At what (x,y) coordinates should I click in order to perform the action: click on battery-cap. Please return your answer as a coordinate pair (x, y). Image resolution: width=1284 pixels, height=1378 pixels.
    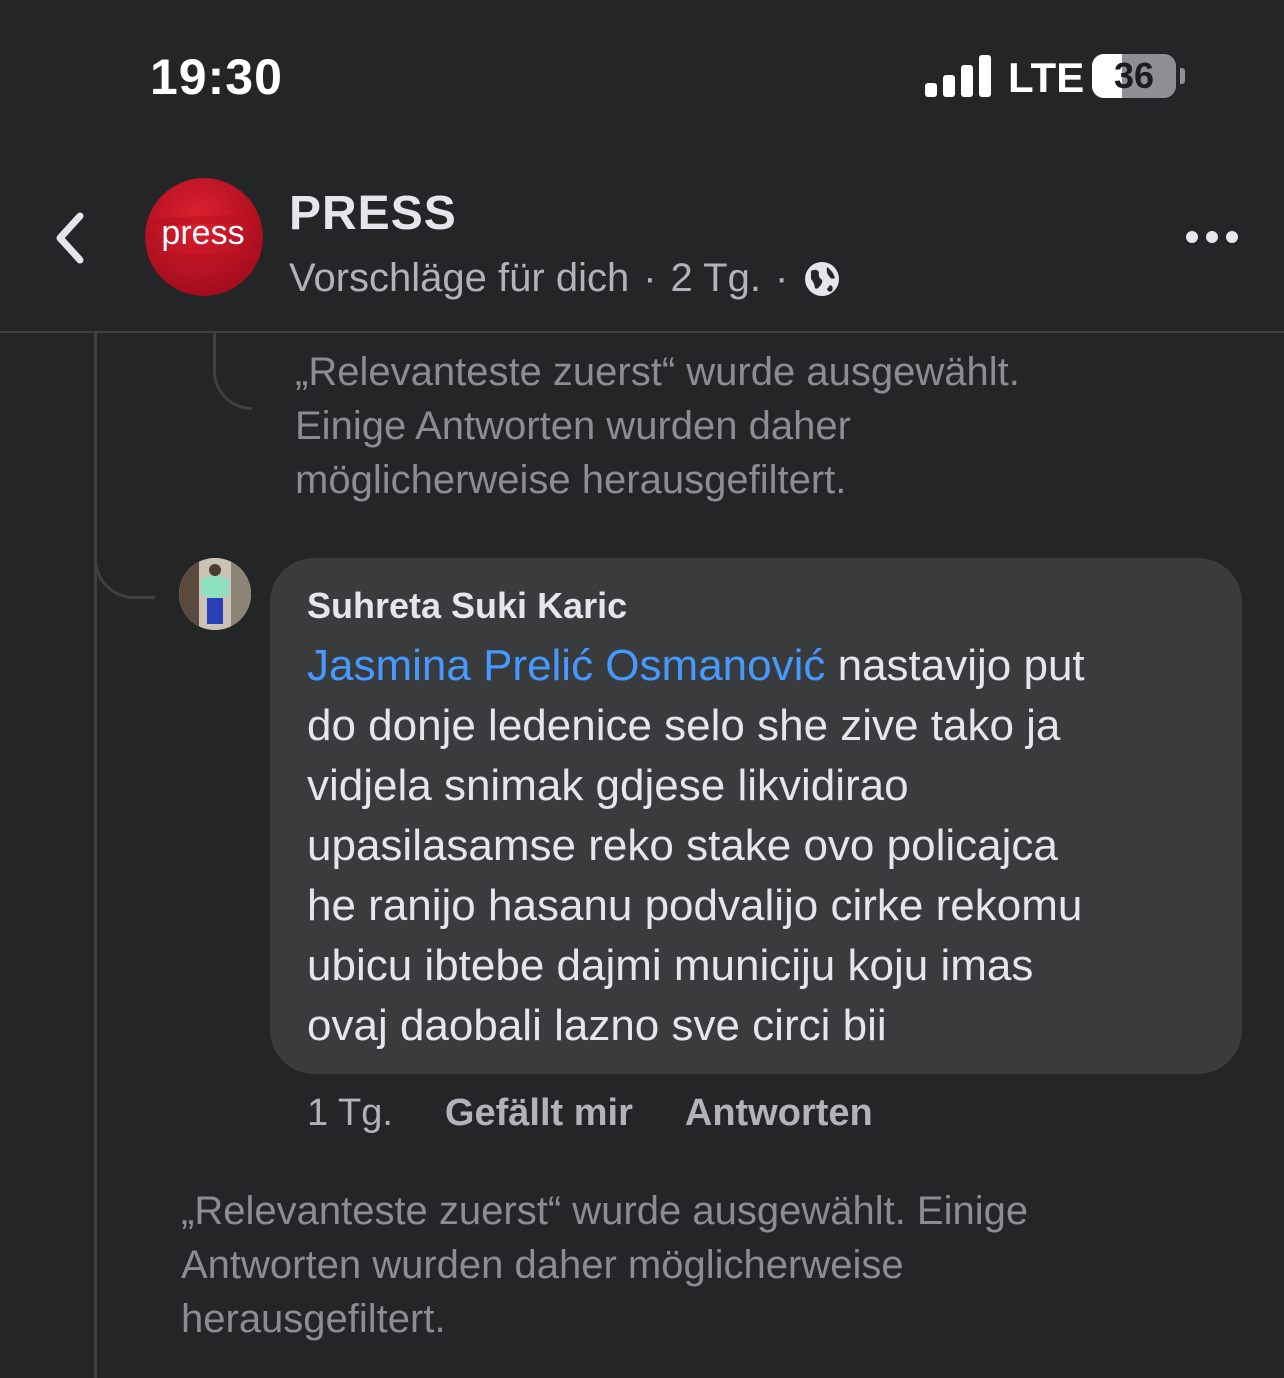
    Looking at the image, I should click on (1182, 76).